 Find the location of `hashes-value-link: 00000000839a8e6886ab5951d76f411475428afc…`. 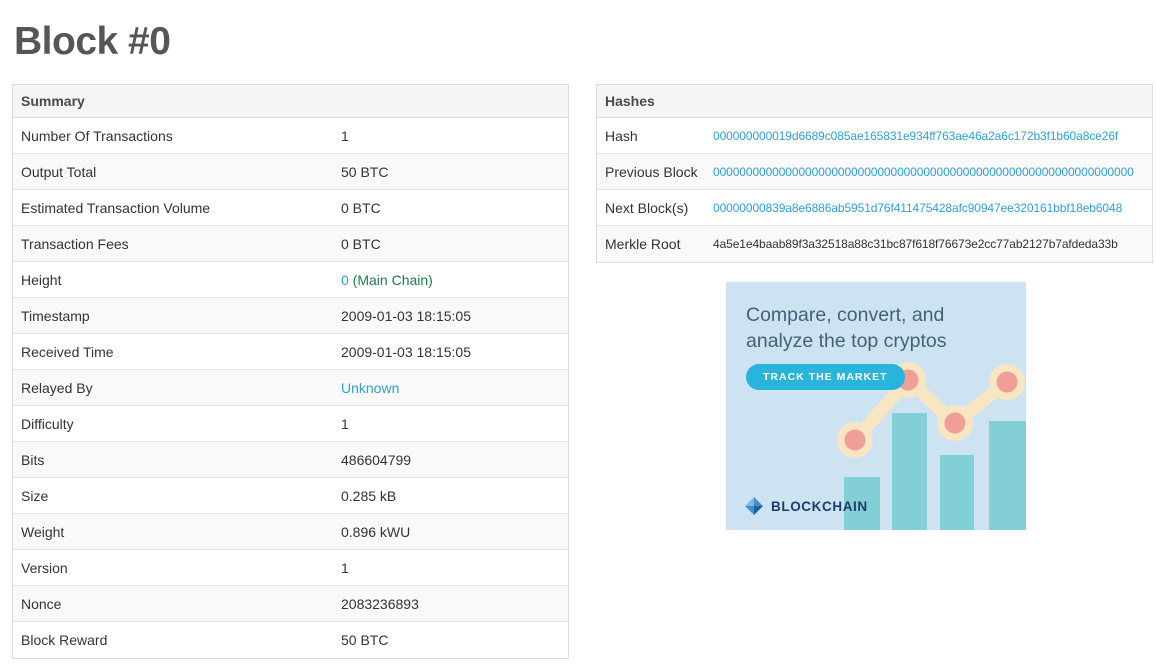

hashes-value-link: 00000000839a8e6886ab5951d76f411475428afc… is located at coordinates (917, 208).